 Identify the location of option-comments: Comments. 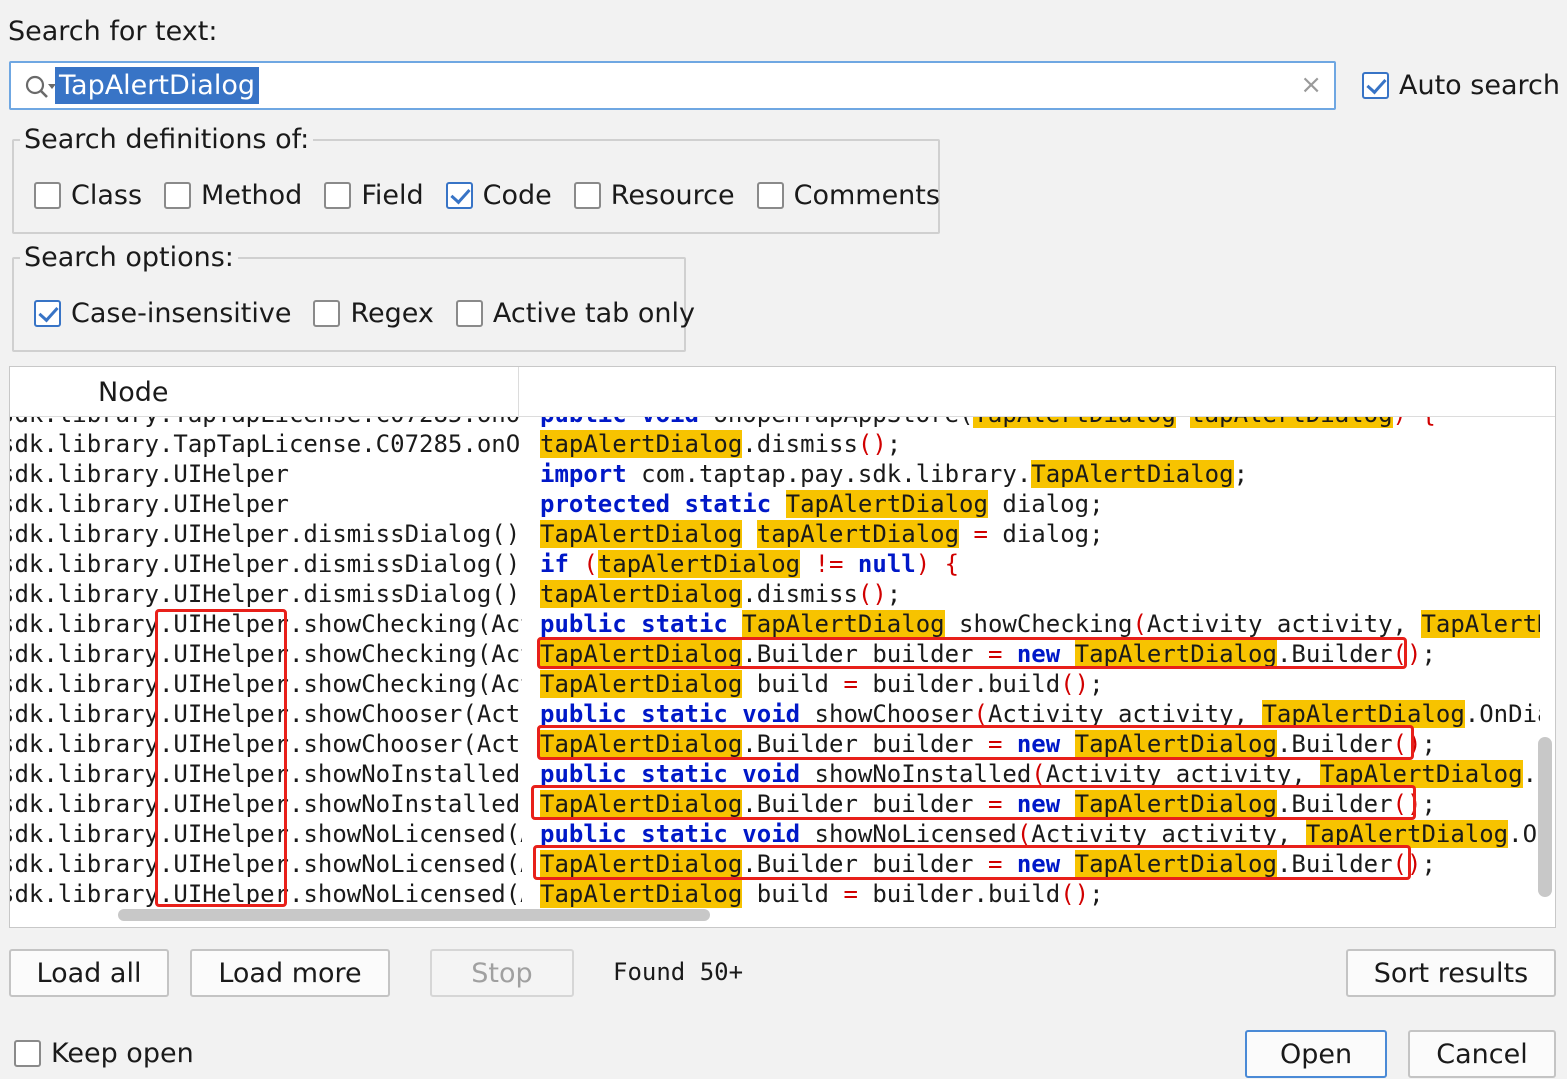
(848, 195).